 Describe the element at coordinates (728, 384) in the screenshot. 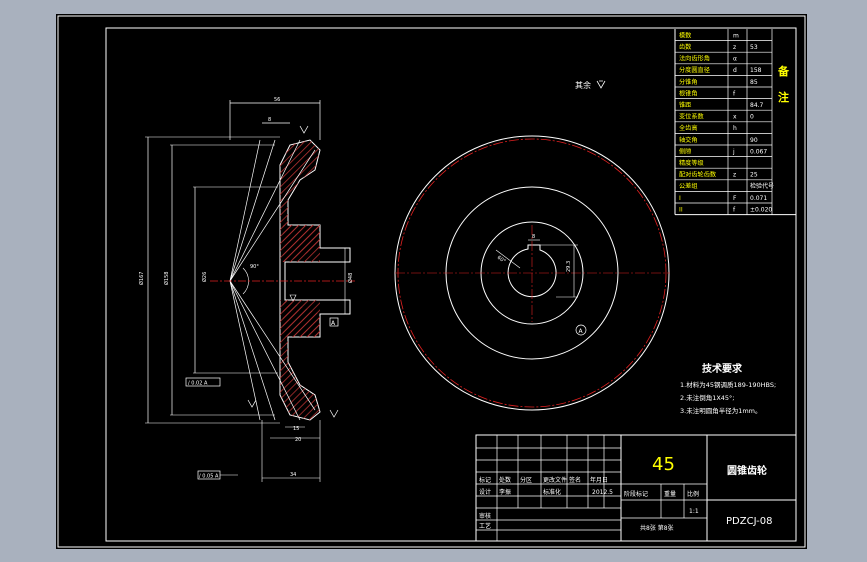

I see `tech-req-item-1: 1.材料为45钢调质189-190HBS;` at that location.